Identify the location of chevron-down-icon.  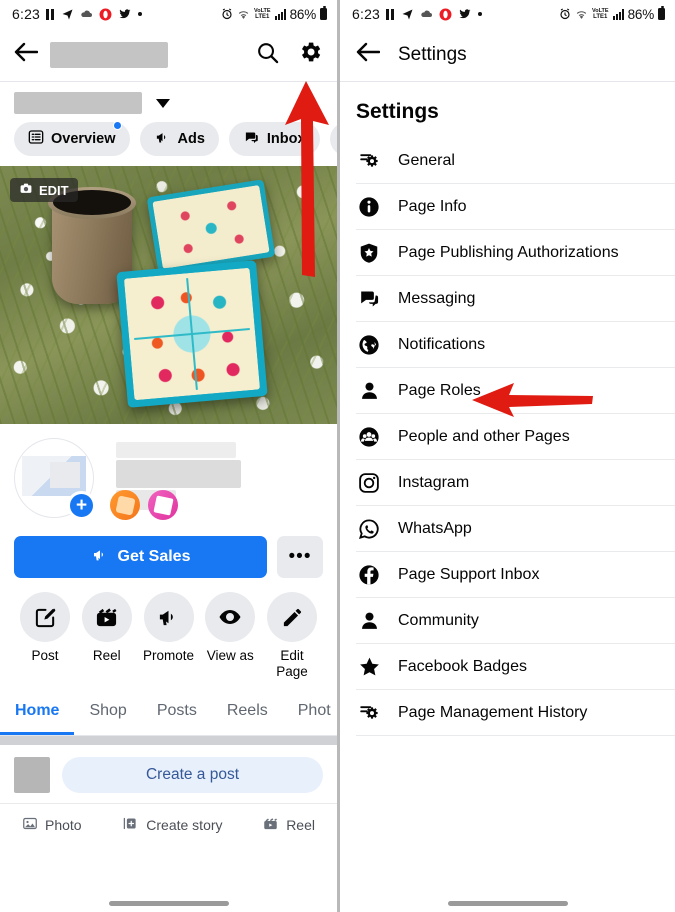
(163, 103).